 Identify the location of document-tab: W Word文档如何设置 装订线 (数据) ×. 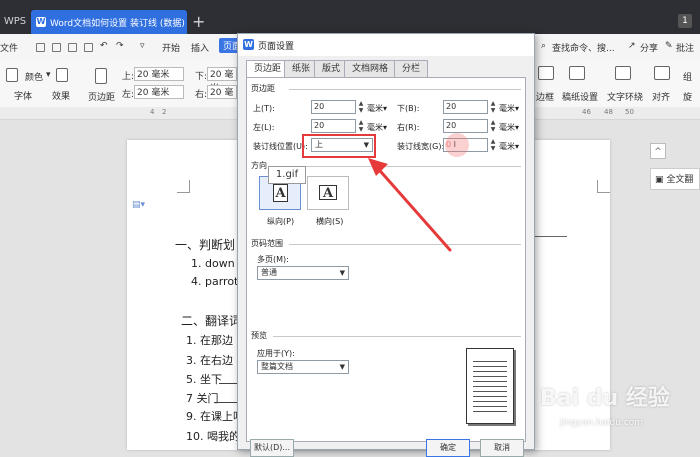
(109, 22).